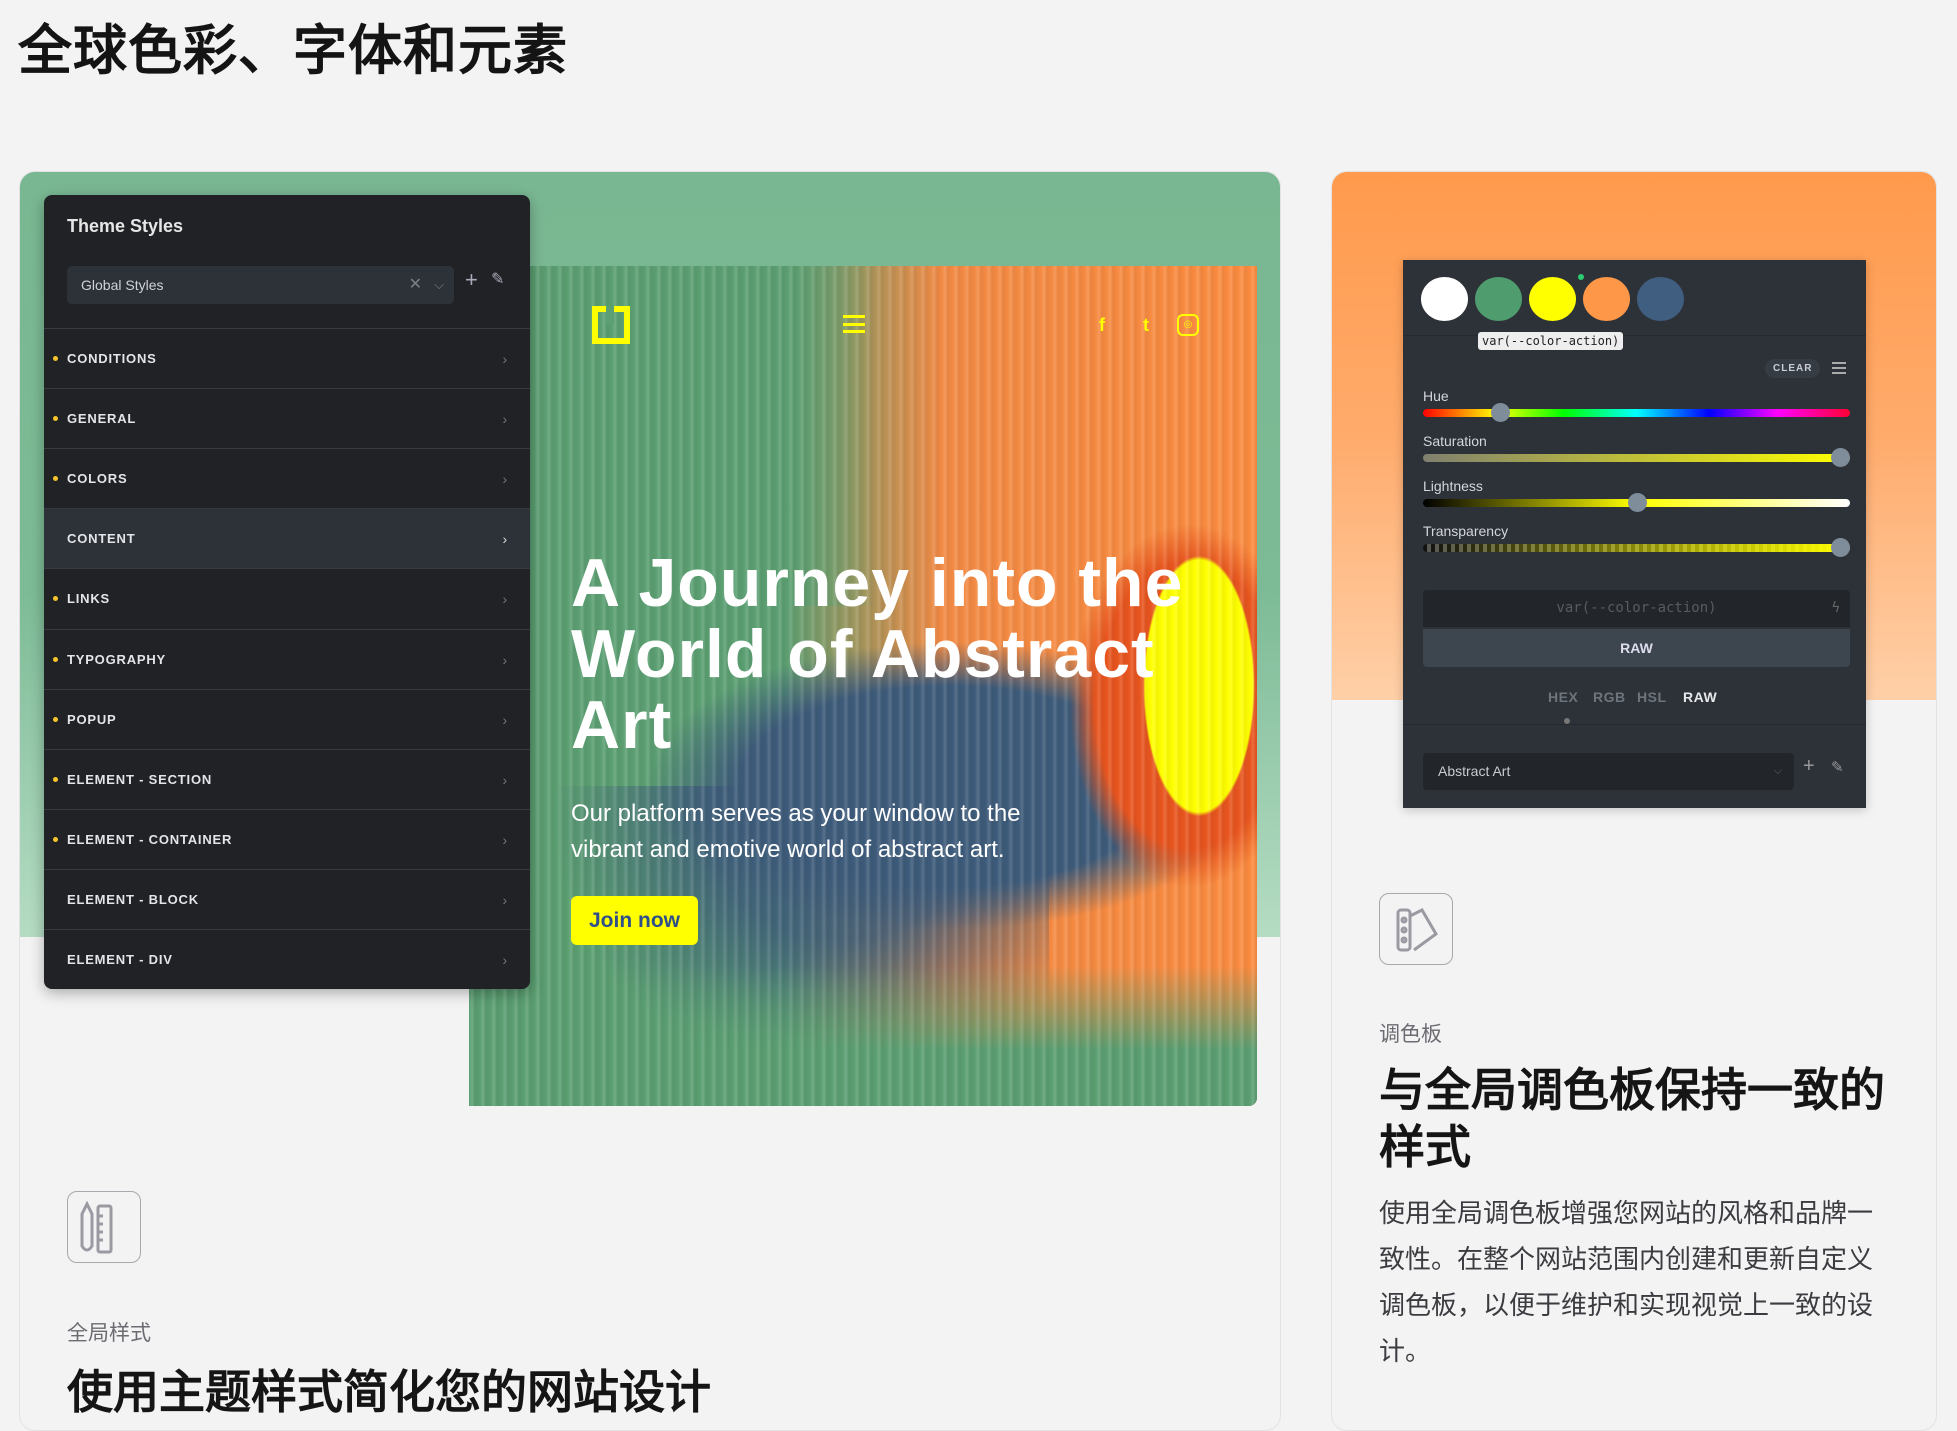 The width and height of the screenshot is (1957, 1431). What do you see at coordinates (125, 226) in the screenshot?
I see `panel-title: Theme Styles` at bounding box center [125, 226].